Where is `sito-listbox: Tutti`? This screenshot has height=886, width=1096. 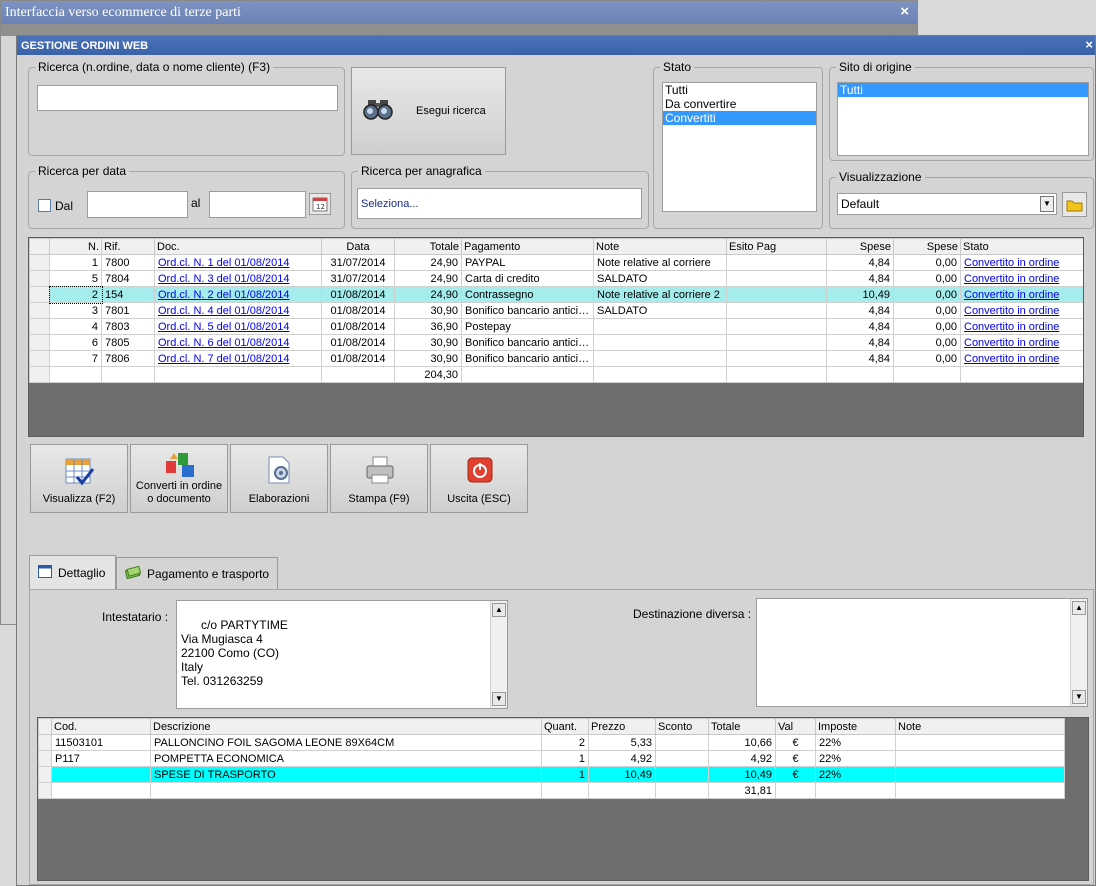 sito-listbox: Tutti is located at coordinates (963, 119).